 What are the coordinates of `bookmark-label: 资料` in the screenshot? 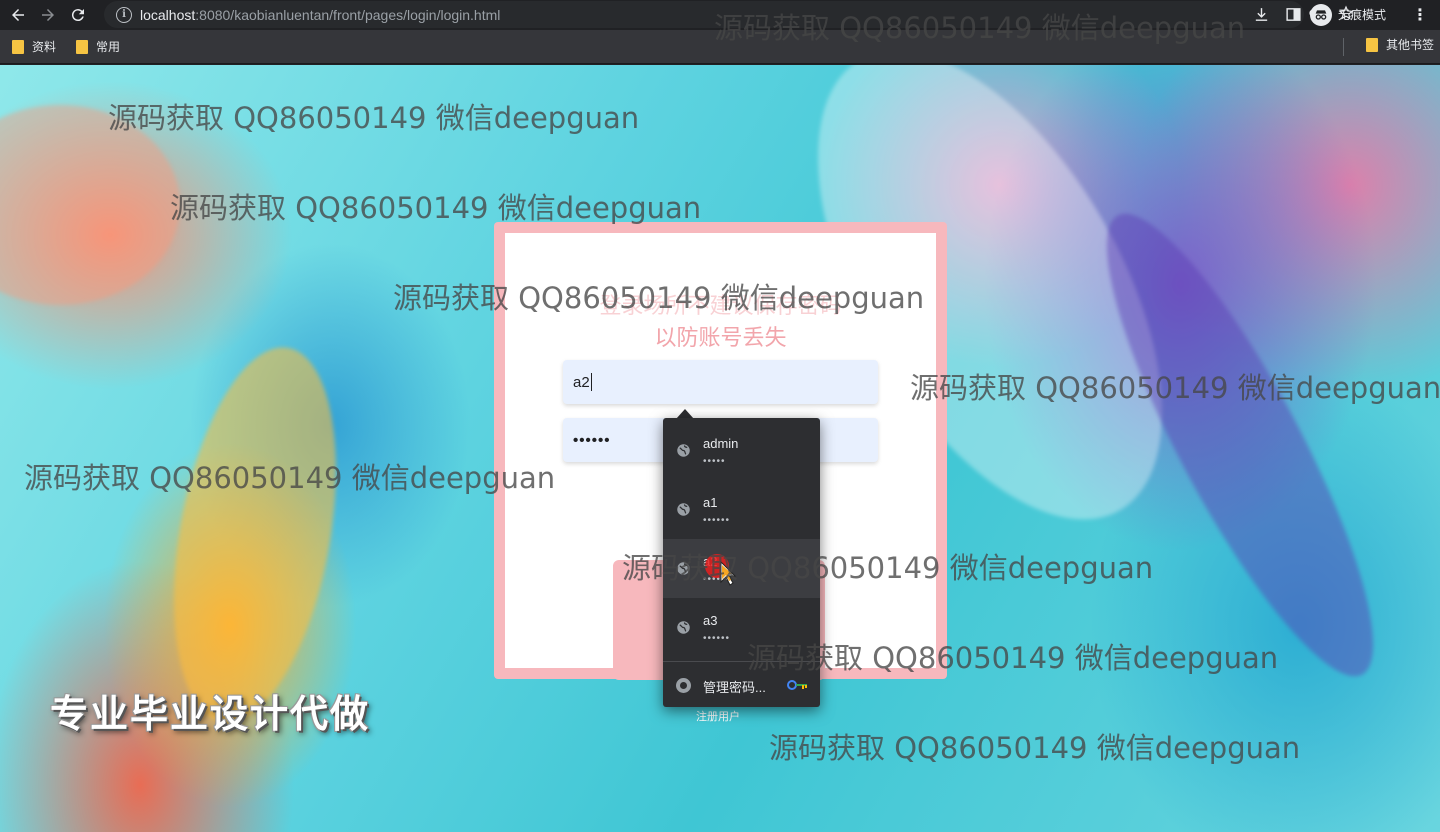 It's located at (44, 47).